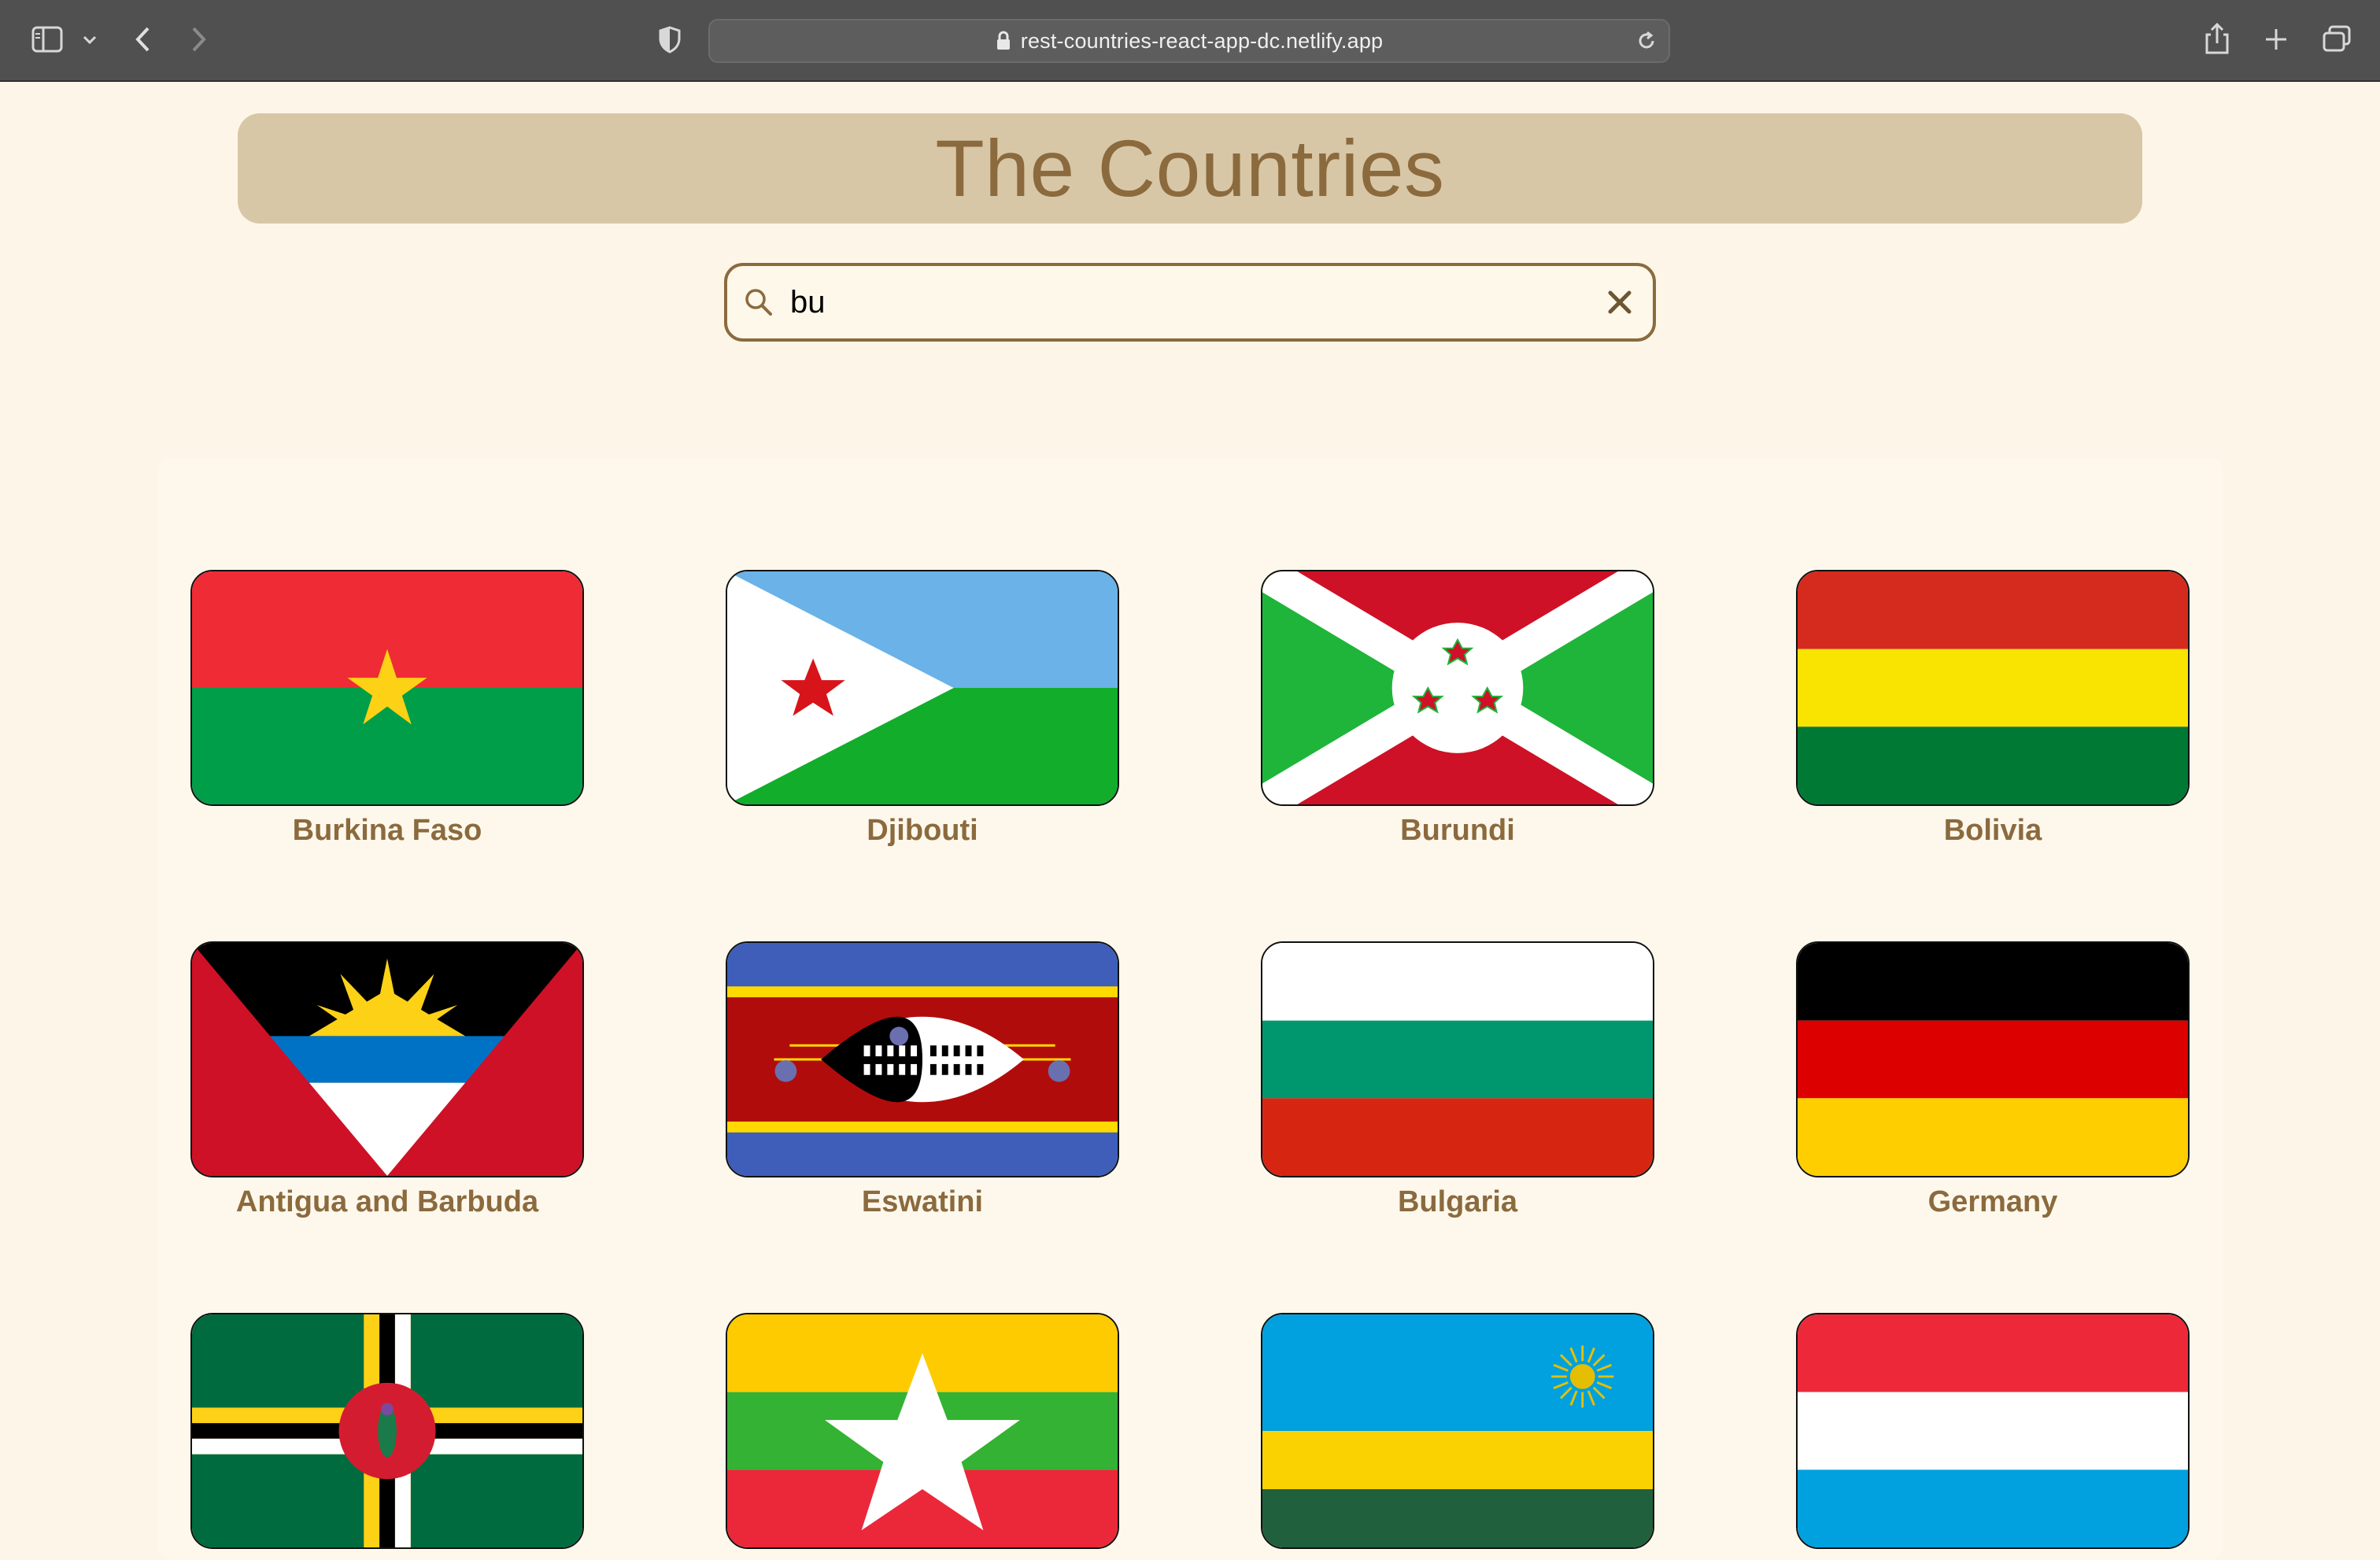  Describe the element at coordinates (143, 39) in the screenshot. I see `back-arrow-icon` at that location.